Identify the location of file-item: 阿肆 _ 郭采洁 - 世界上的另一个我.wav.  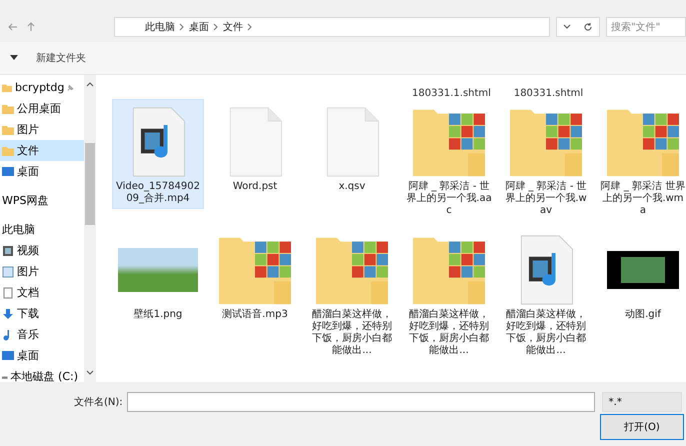
(546, 160).